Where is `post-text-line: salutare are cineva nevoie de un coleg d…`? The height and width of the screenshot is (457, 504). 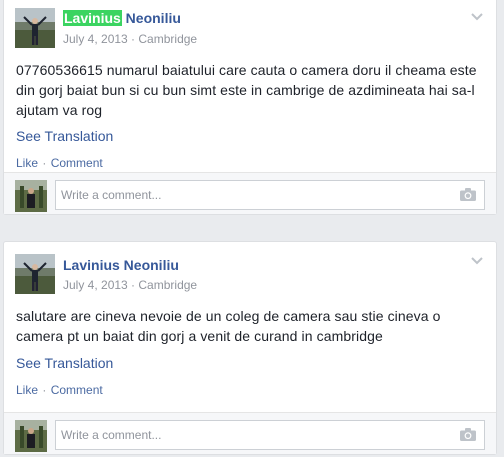 post-text-line: salutare are cineva nevoie de un coleg d… is located at coordinates (228, 316).